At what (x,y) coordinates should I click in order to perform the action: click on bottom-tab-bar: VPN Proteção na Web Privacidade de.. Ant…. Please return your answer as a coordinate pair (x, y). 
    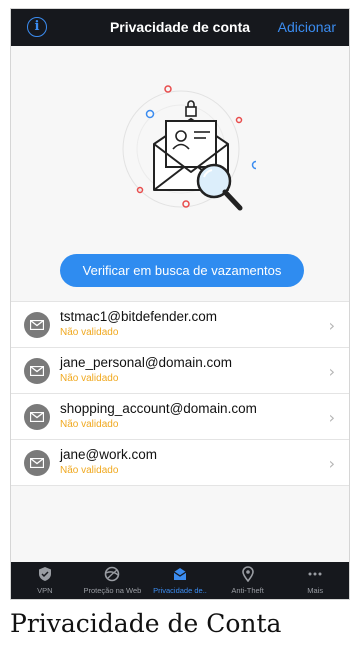
    Looking at the image, I should click on (180, 580).